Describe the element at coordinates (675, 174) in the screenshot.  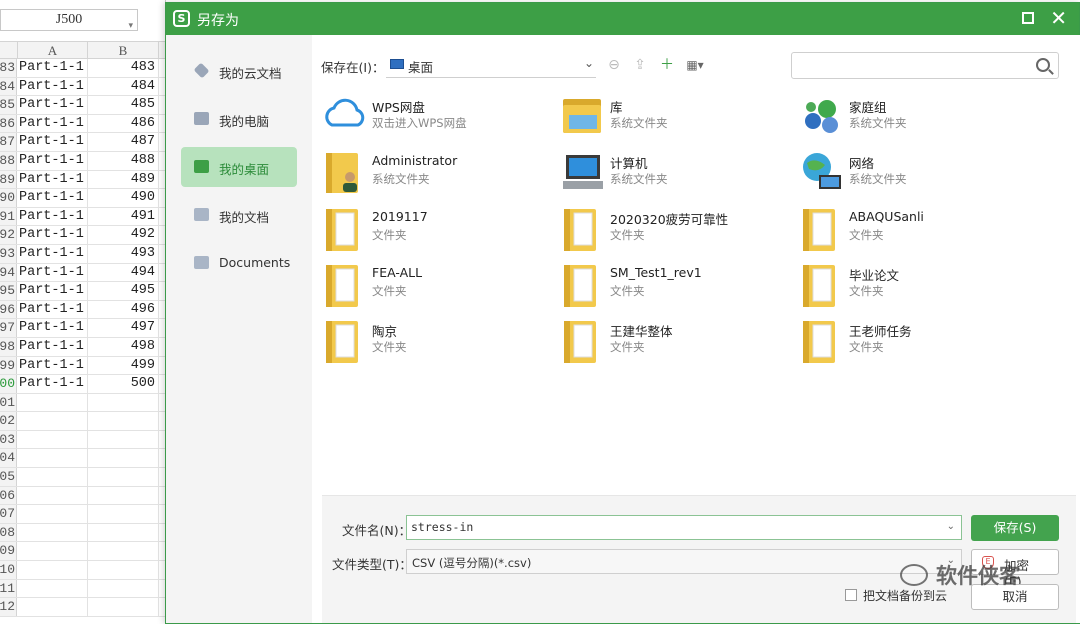
I see `file-item: 计算机 系统文件夹` at that location.